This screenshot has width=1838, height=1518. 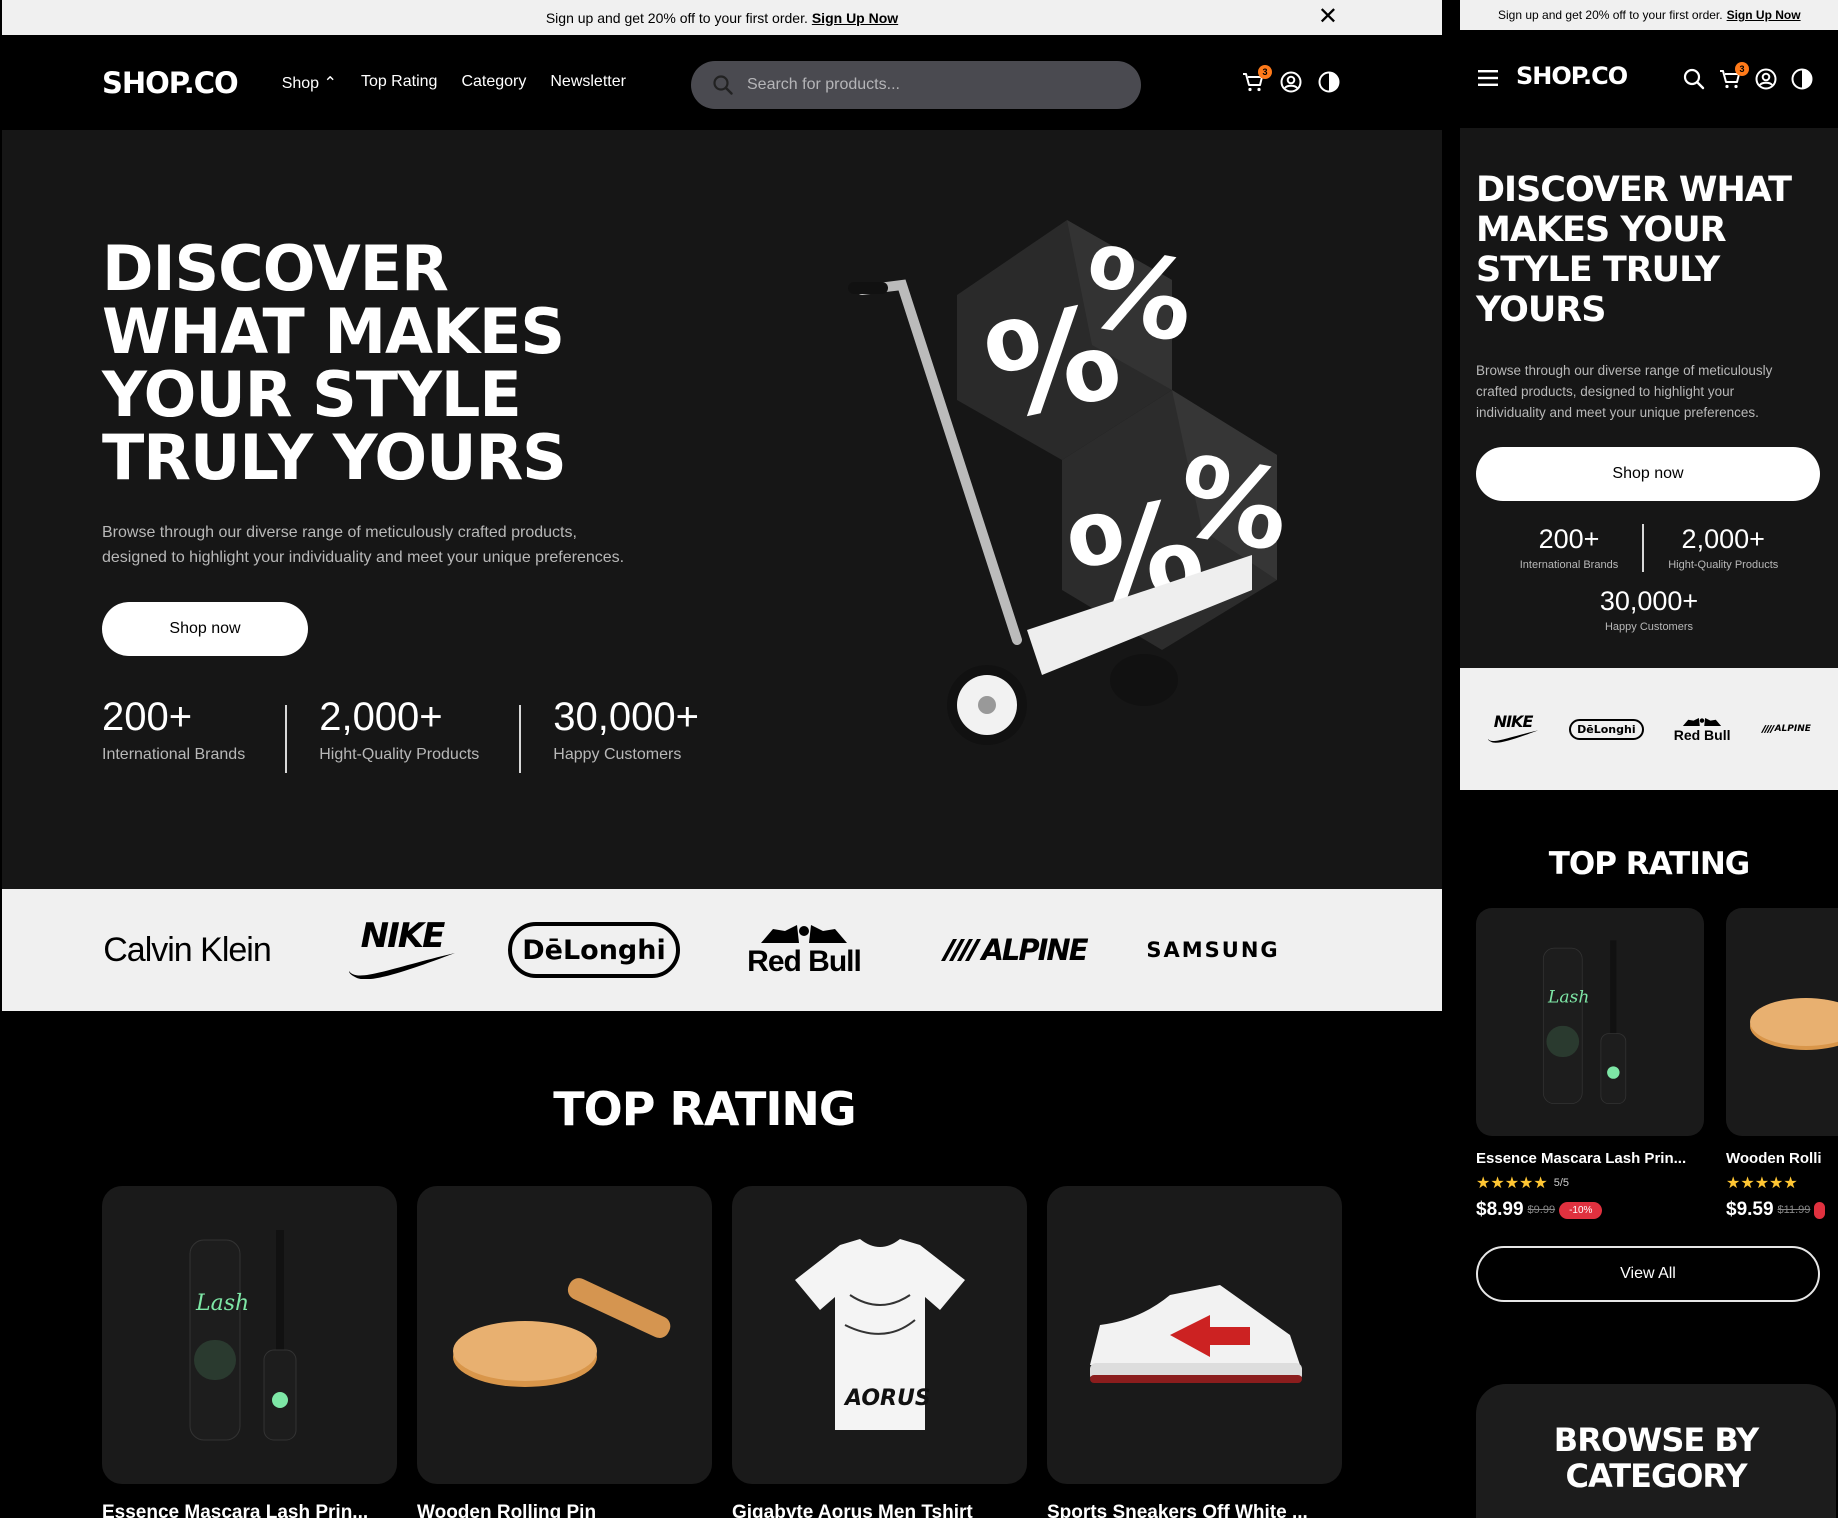 I want to click on mobile-header: SHOP.CO 3, so click(x=1649, y=79).